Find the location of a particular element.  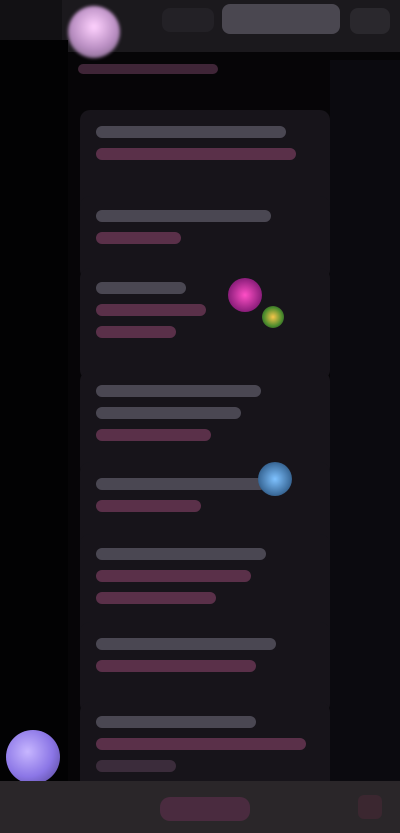

settings-button is located at coordinates (370, 21).